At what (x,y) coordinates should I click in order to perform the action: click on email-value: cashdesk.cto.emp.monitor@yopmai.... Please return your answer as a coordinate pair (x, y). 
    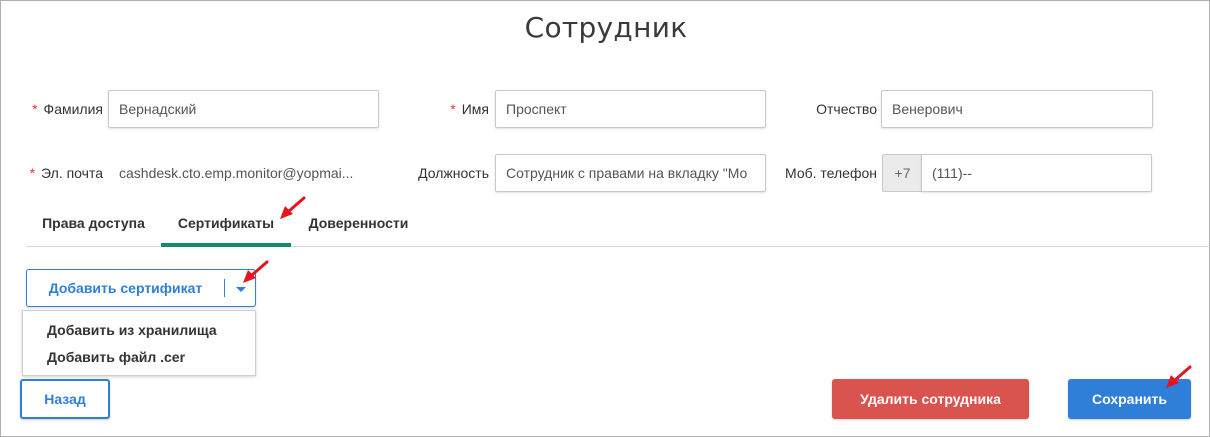
    Looking at the image, I should click on (236, 173).